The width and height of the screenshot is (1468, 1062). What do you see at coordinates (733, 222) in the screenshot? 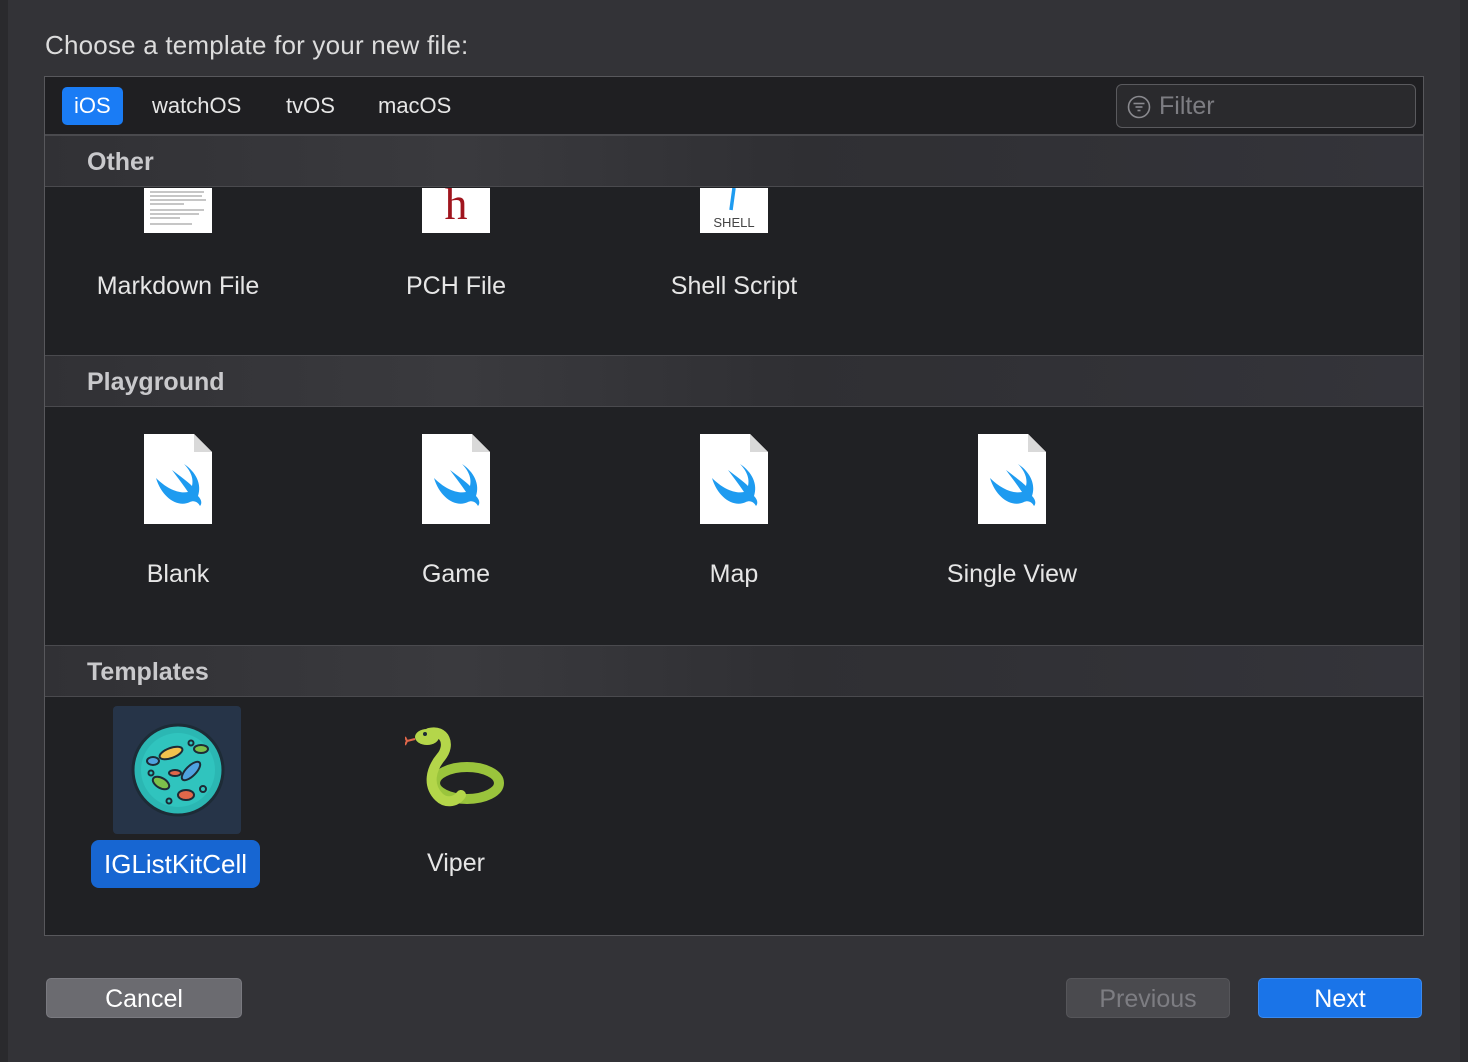
I see `shell-glyph: SHELL` at bounding box center [733, 222].